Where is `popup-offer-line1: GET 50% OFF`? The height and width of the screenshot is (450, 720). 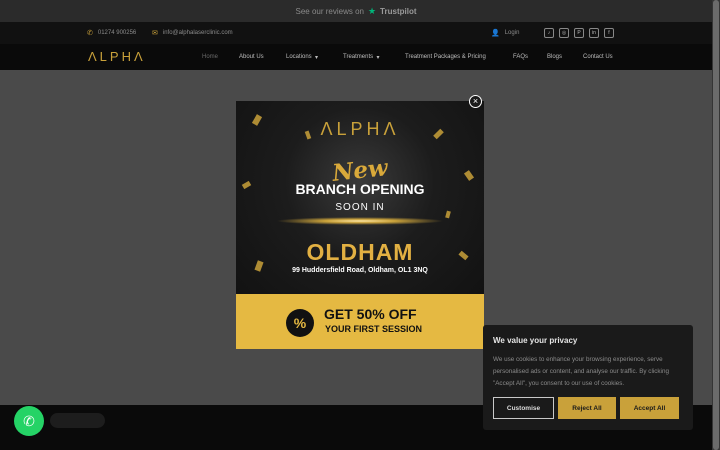 popup-offer-line1: GET 50% OFF is located at coordinates (370, 314).